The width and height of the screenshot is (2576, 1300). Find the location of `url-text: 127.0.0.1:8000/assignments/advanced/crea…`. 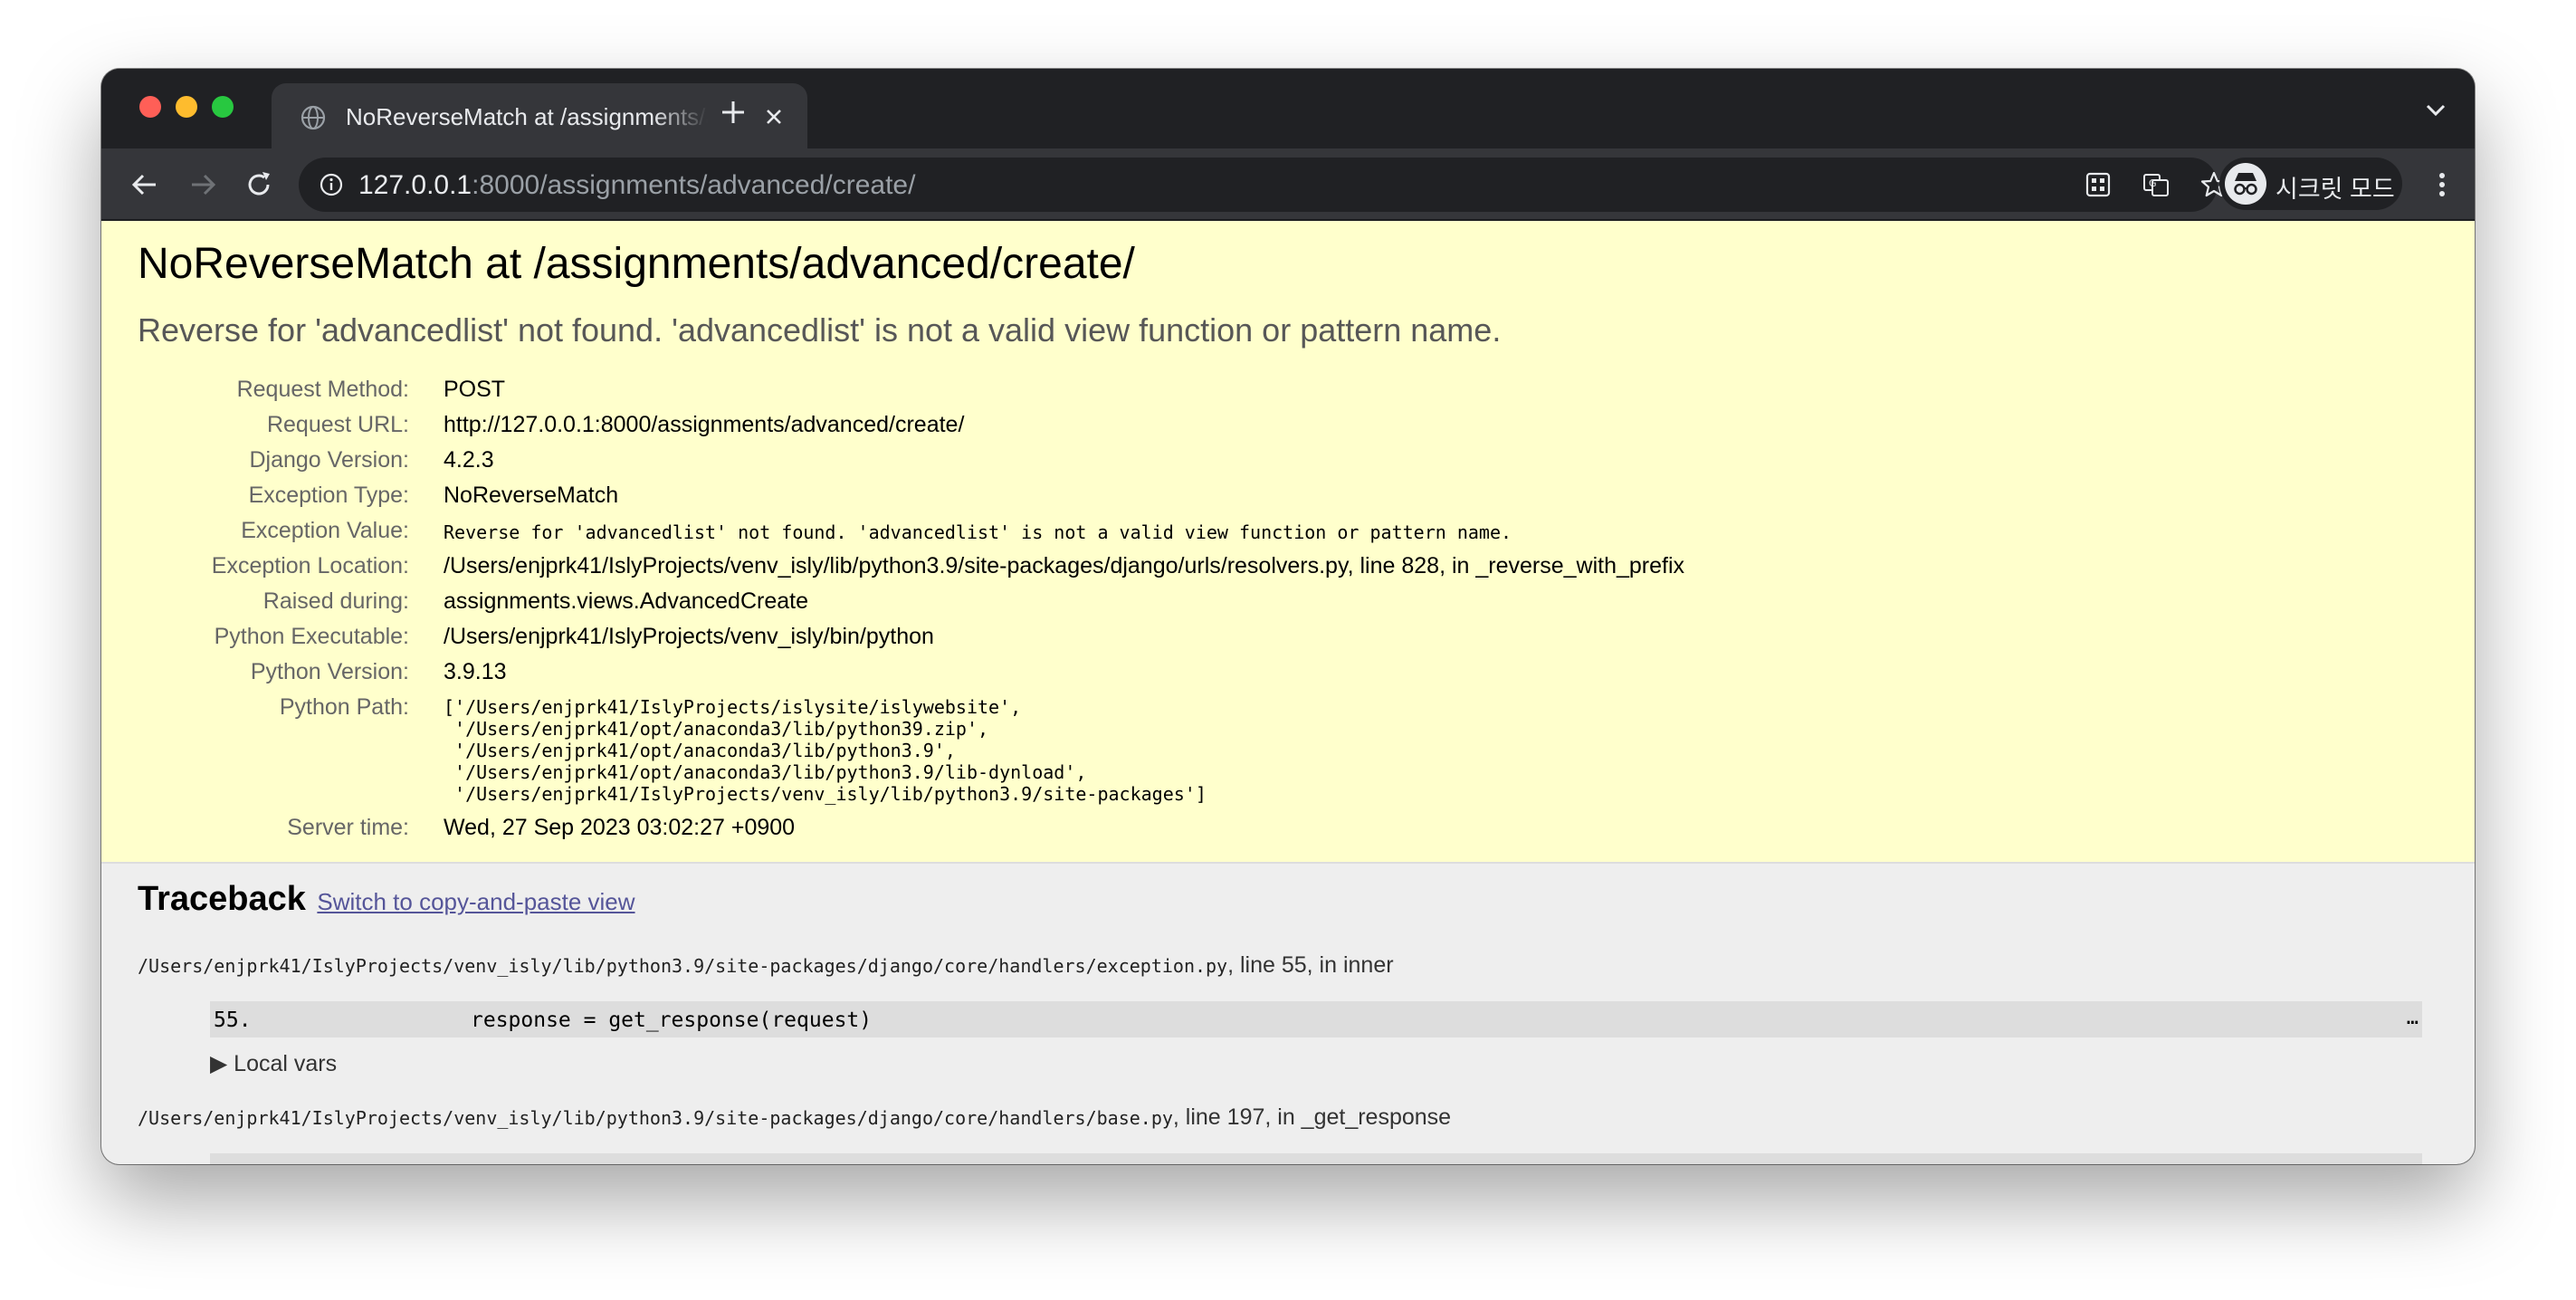

url-text: 127.0.0.1:8000/assignments/advanced/crea… is located at coordinates (637, 185).